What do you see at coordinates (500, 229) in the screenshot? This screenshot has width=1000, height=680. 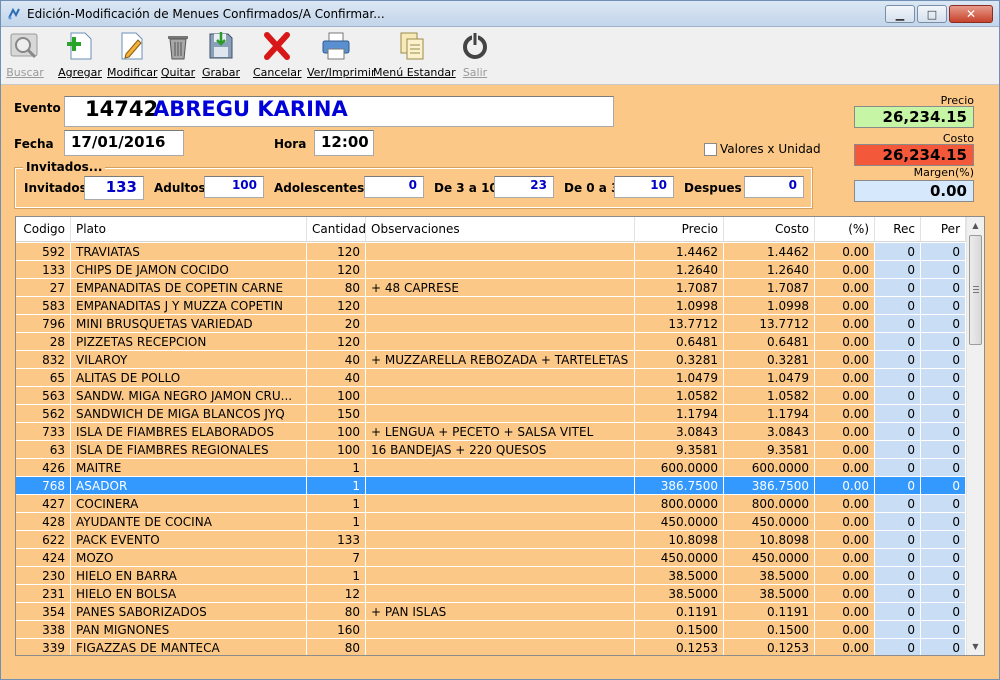 I see `col-observaciones: Observaciones` at bounding box center [500, 229].